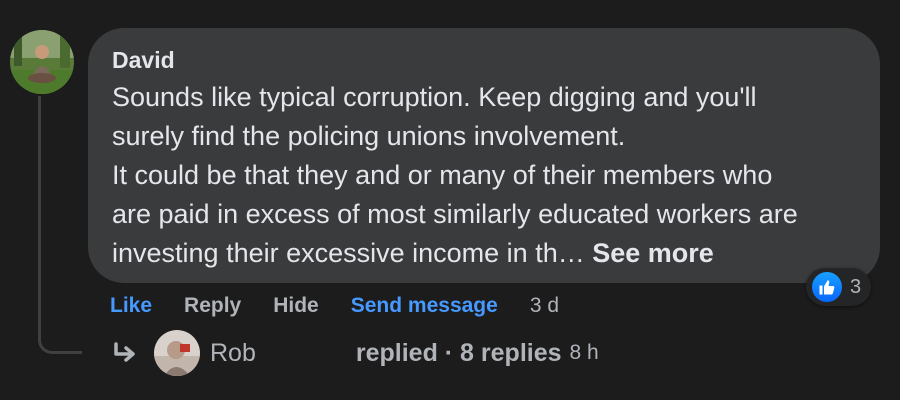  Describe the element at coordinates (424, 306) in the screenshot. I see `send-message-button: Send message` at that location.